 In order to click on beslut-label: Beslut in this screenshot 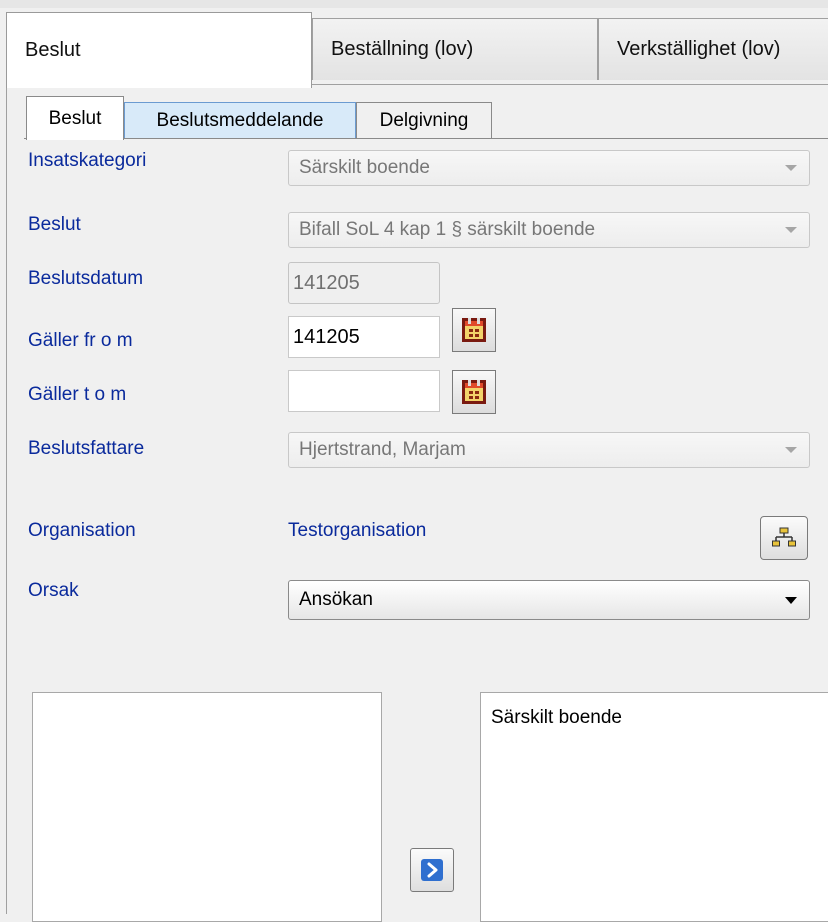, I will do `click(54, 224)`.